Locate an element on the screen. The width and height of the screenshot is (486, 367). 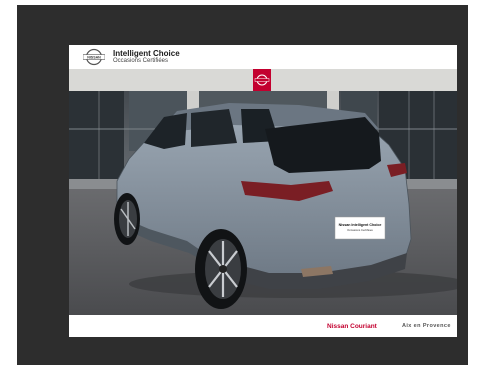
brand-title: Intelligent Choice is located at coordinates (146, 53).